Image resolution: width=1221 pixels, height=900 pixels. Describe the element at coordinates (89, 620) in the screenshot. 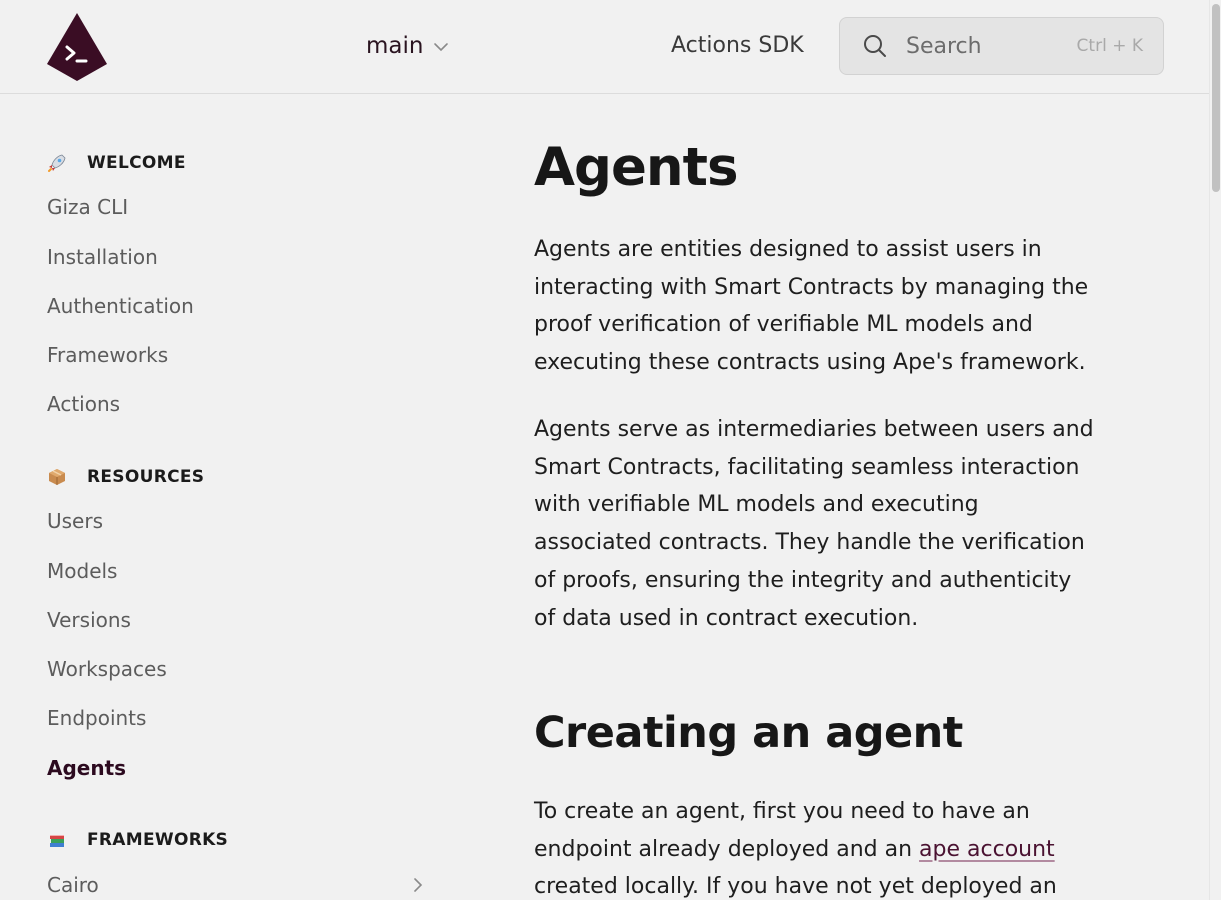

I see `sidebar-item-versions: Versions` at that location.